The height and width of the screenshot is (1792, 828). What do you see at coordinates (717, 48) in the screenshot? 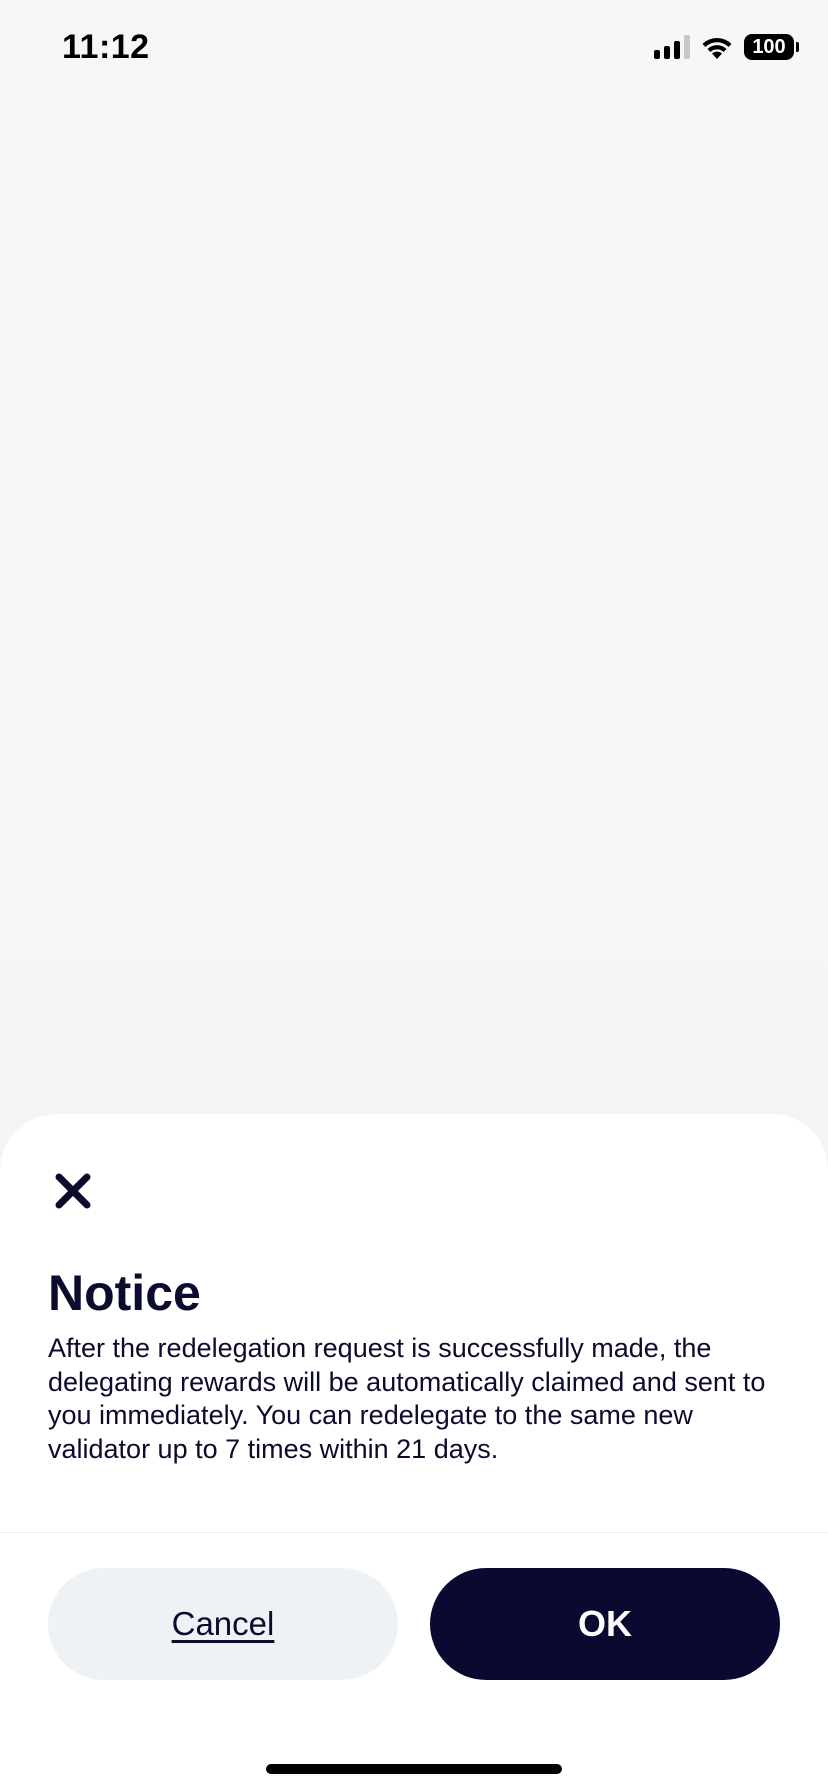
I see `wifi-icon` at bounding box center [717, 48].